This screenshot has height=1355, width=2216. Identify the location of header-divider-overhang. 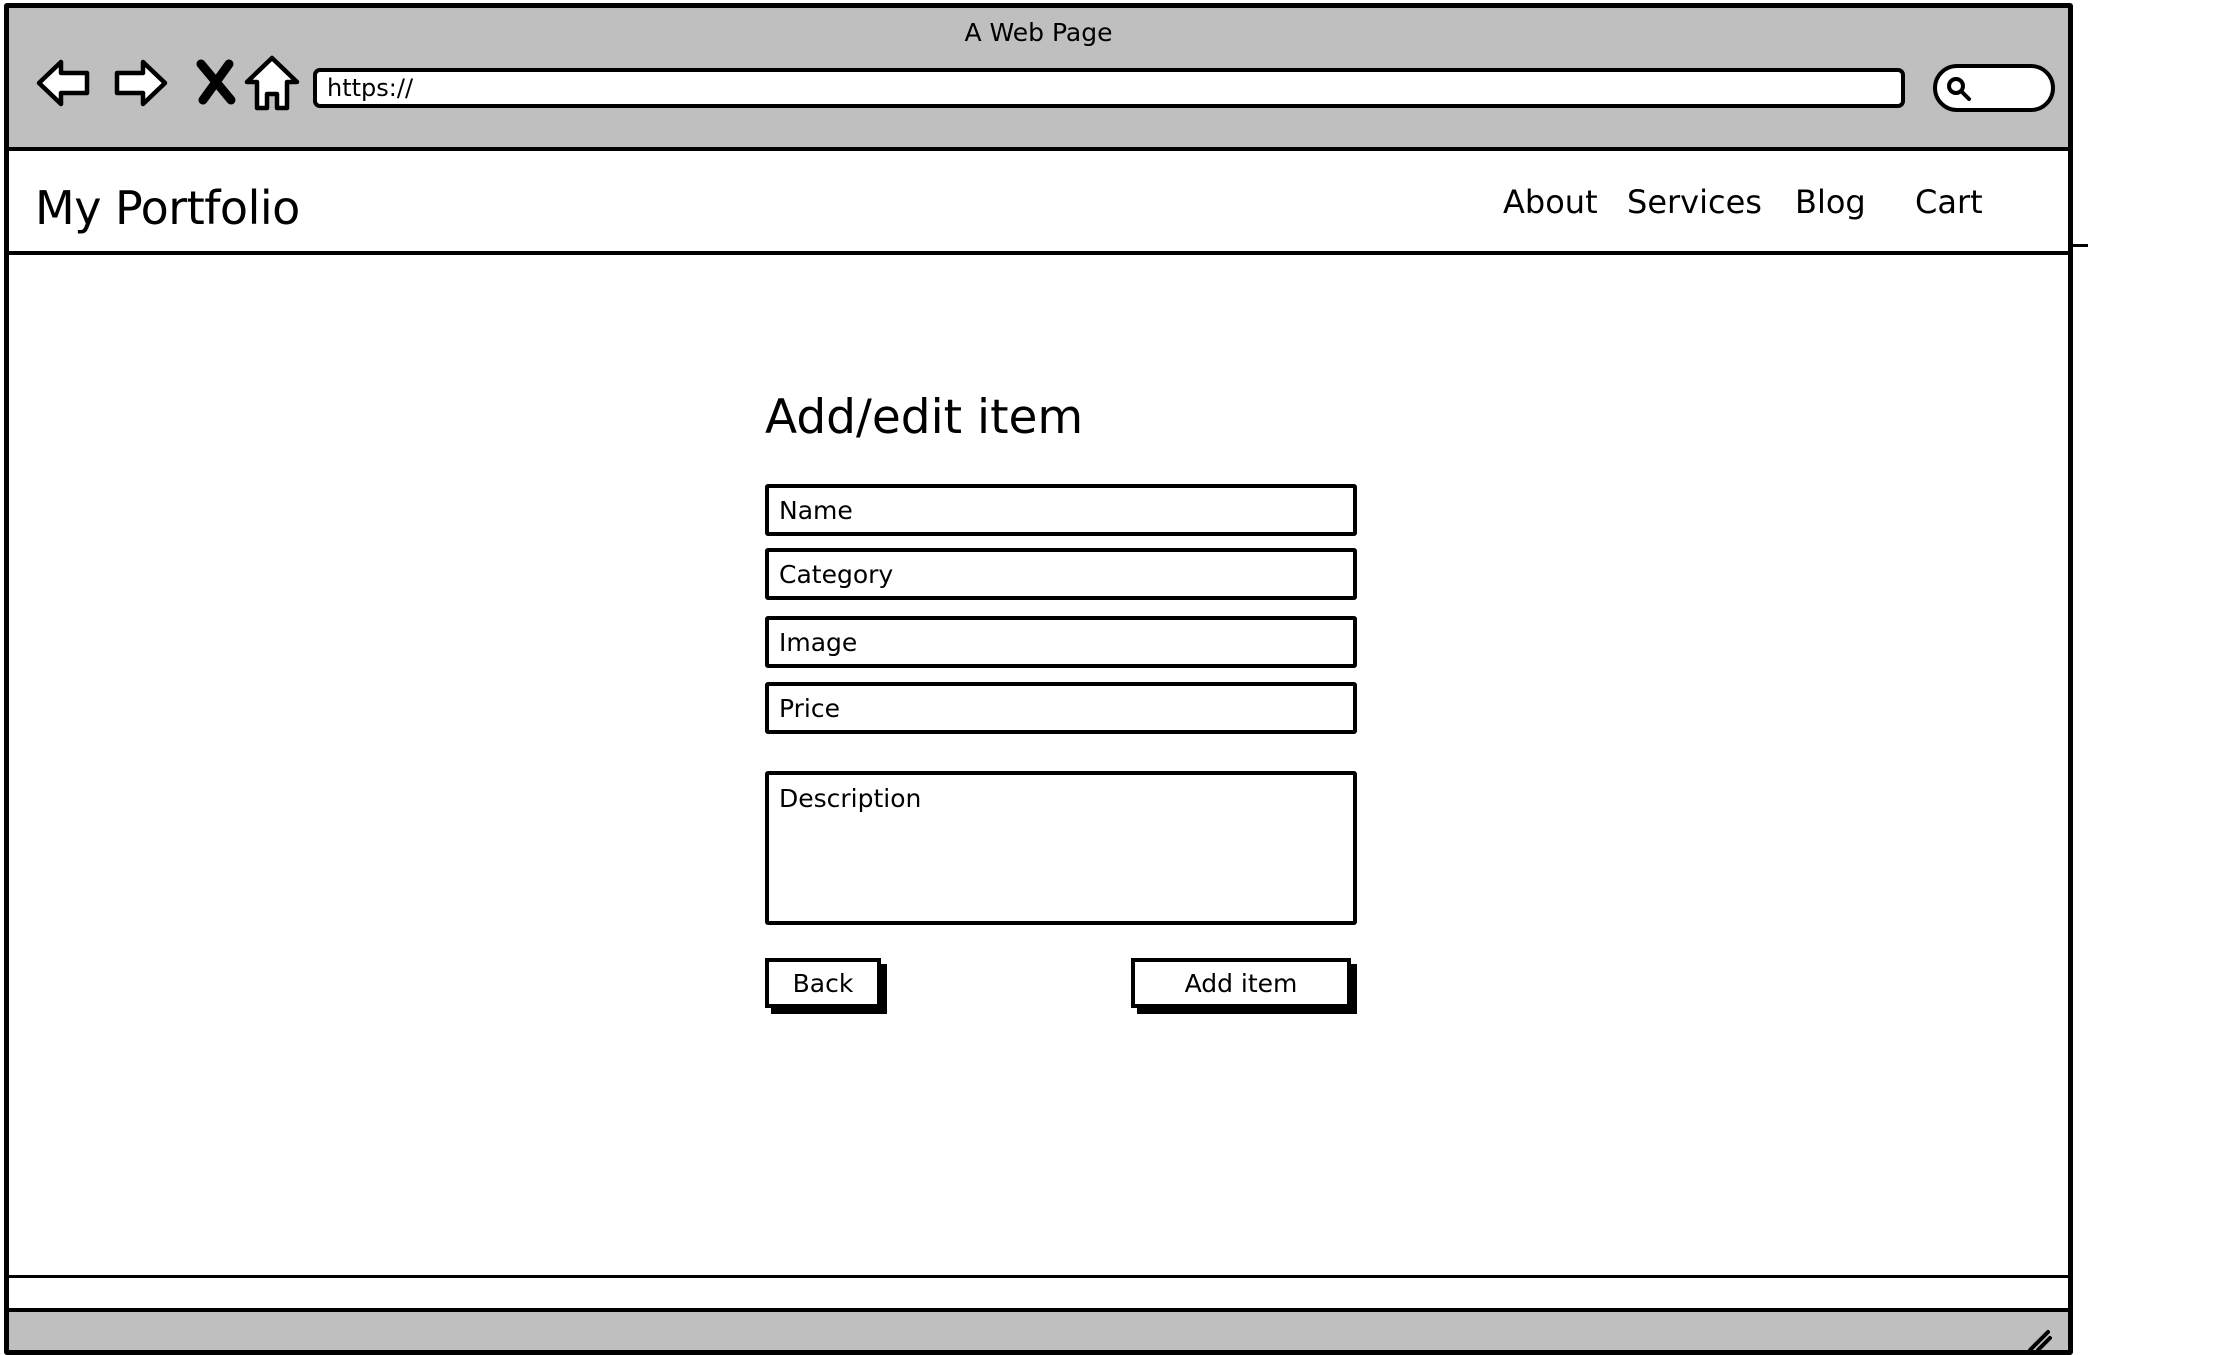
(2079, 245).